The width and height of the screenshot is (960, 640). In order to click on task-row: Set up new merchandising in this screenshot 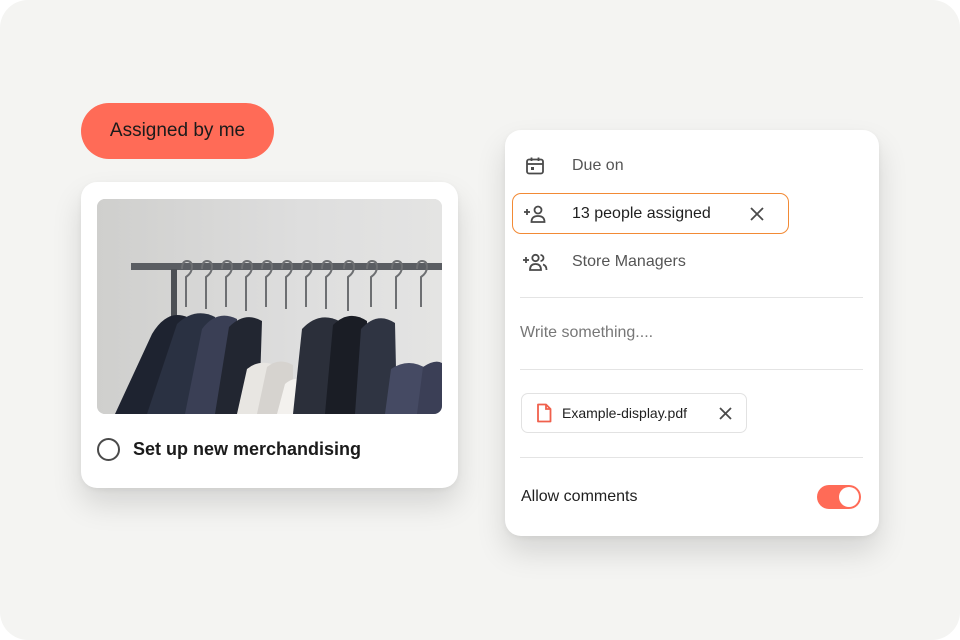, I will do `click(229, 449)`.